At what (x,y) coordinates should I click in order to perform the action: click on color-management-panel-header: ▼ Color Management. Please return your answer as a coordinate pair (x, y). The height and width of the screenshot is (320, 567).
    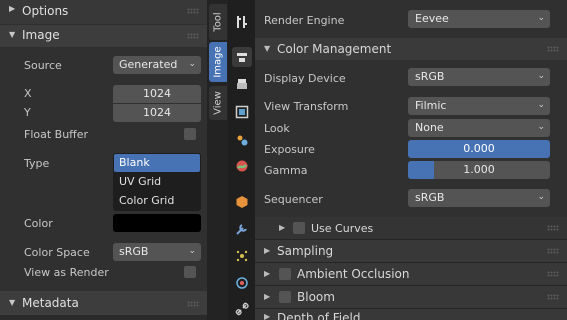
    Looking at the image, I should click on (411, 49).